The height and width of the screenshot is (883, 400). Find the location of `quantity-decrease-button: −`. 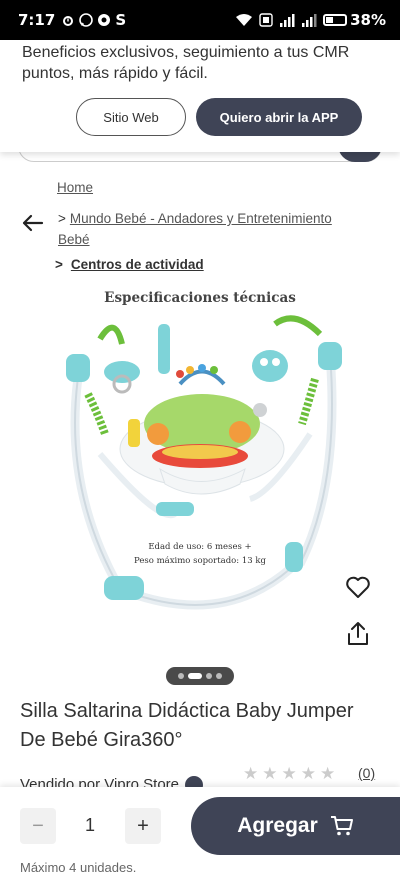

quantity-decrease-button: − is located at coordinates (38, 826).